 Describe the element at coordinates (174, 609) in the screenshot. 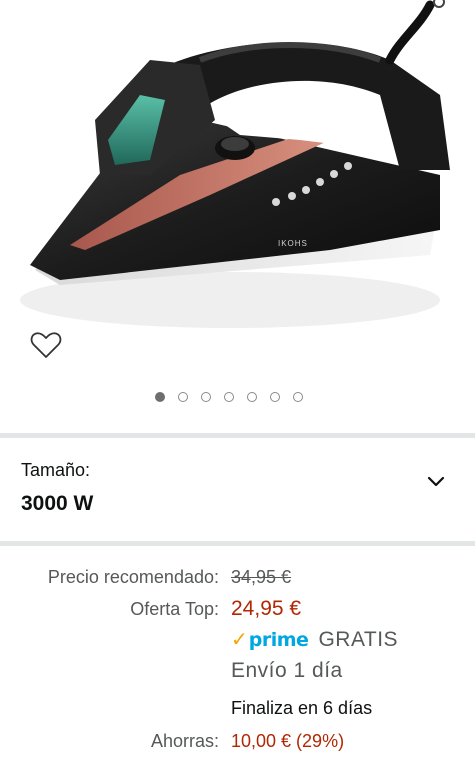

I see `offer-label: Oferta Top:` at that location.